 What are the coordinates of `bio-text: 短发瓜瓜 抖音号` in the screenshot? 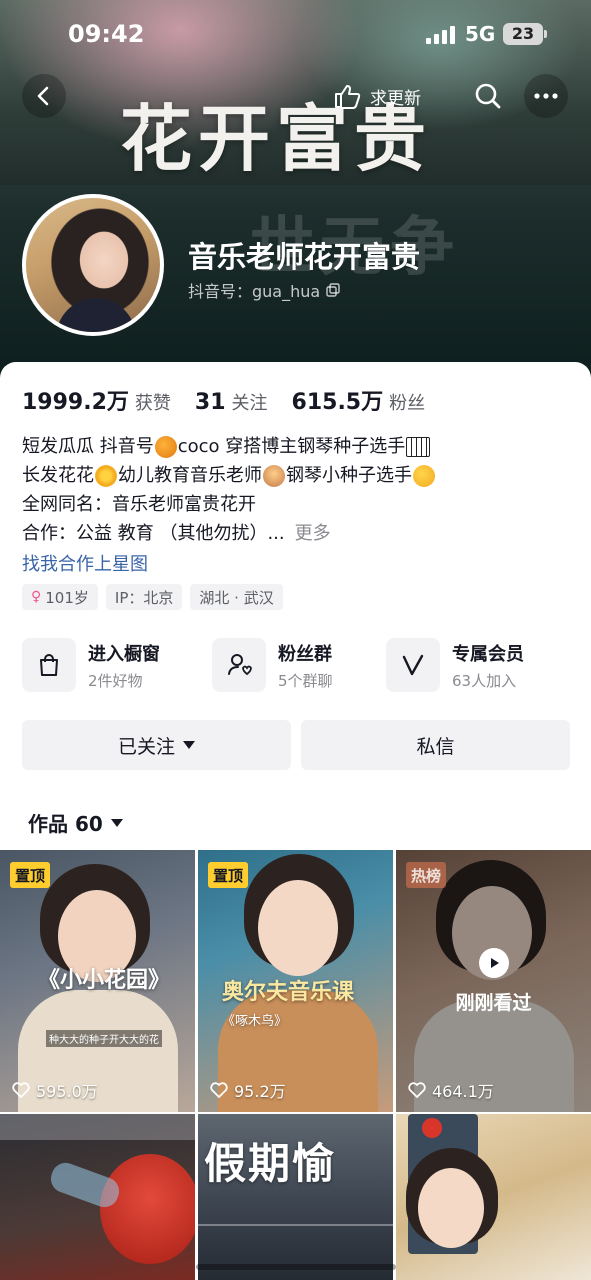 It's located at (88, 446).